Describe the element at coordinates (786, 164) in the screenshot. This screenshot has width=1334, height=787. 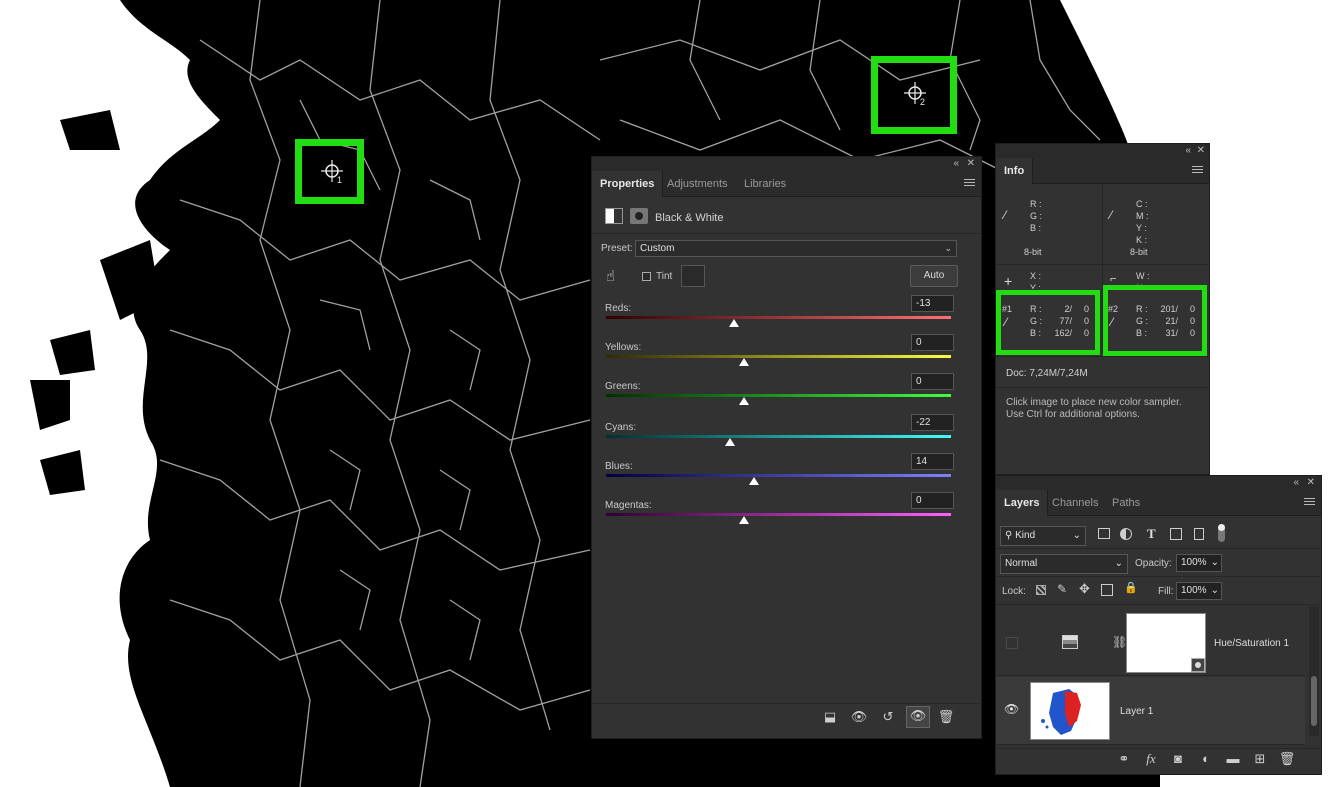
I see `properties-panel-titlebar: « ✕` at that location.